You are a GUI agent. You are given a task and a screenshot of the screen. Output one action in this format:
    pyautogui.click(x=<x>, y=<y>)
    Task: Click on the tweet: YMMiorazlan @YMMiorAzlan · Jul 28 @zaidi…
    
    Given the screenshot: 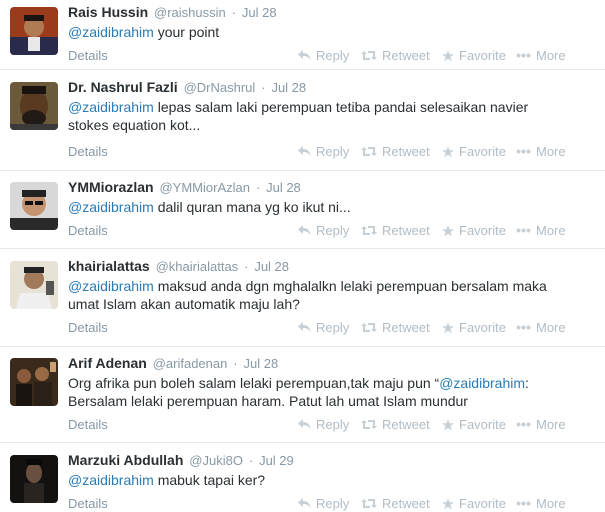 What is the action you would take?
    pyautogui.click(x=302, y=212)
    